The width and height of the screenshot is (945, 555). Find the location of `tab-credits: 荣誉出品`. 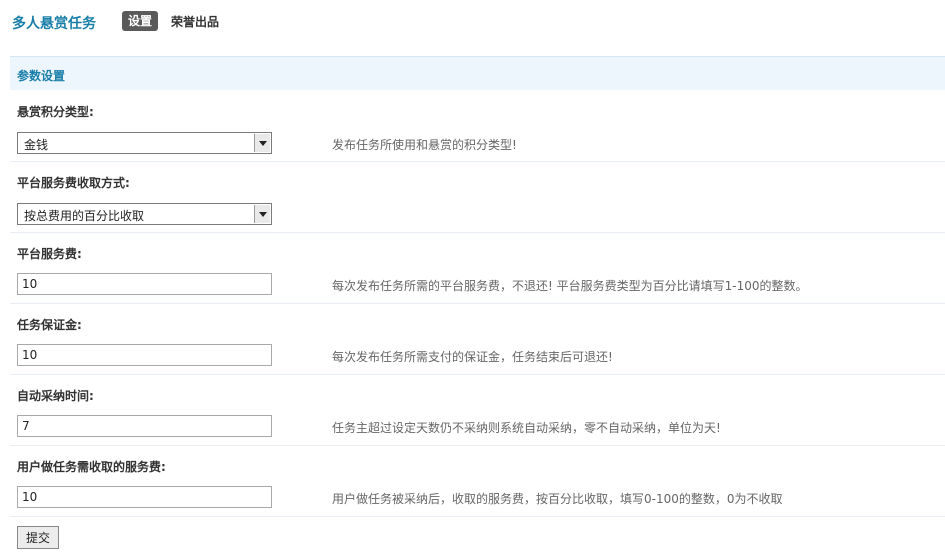

tab-credits: 荣誉出品 is located at coordinates (195, 21).